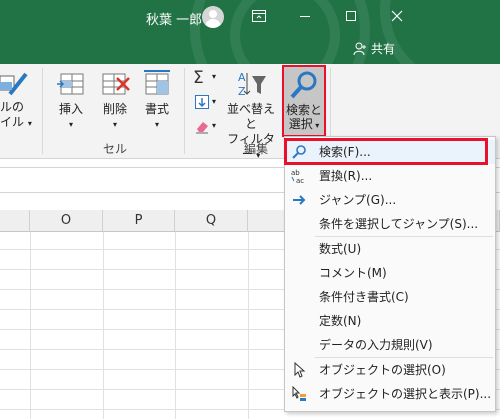 The image size is (500, 419). I want to click on user-name: 秋葉 一郎, so click(174, 18).